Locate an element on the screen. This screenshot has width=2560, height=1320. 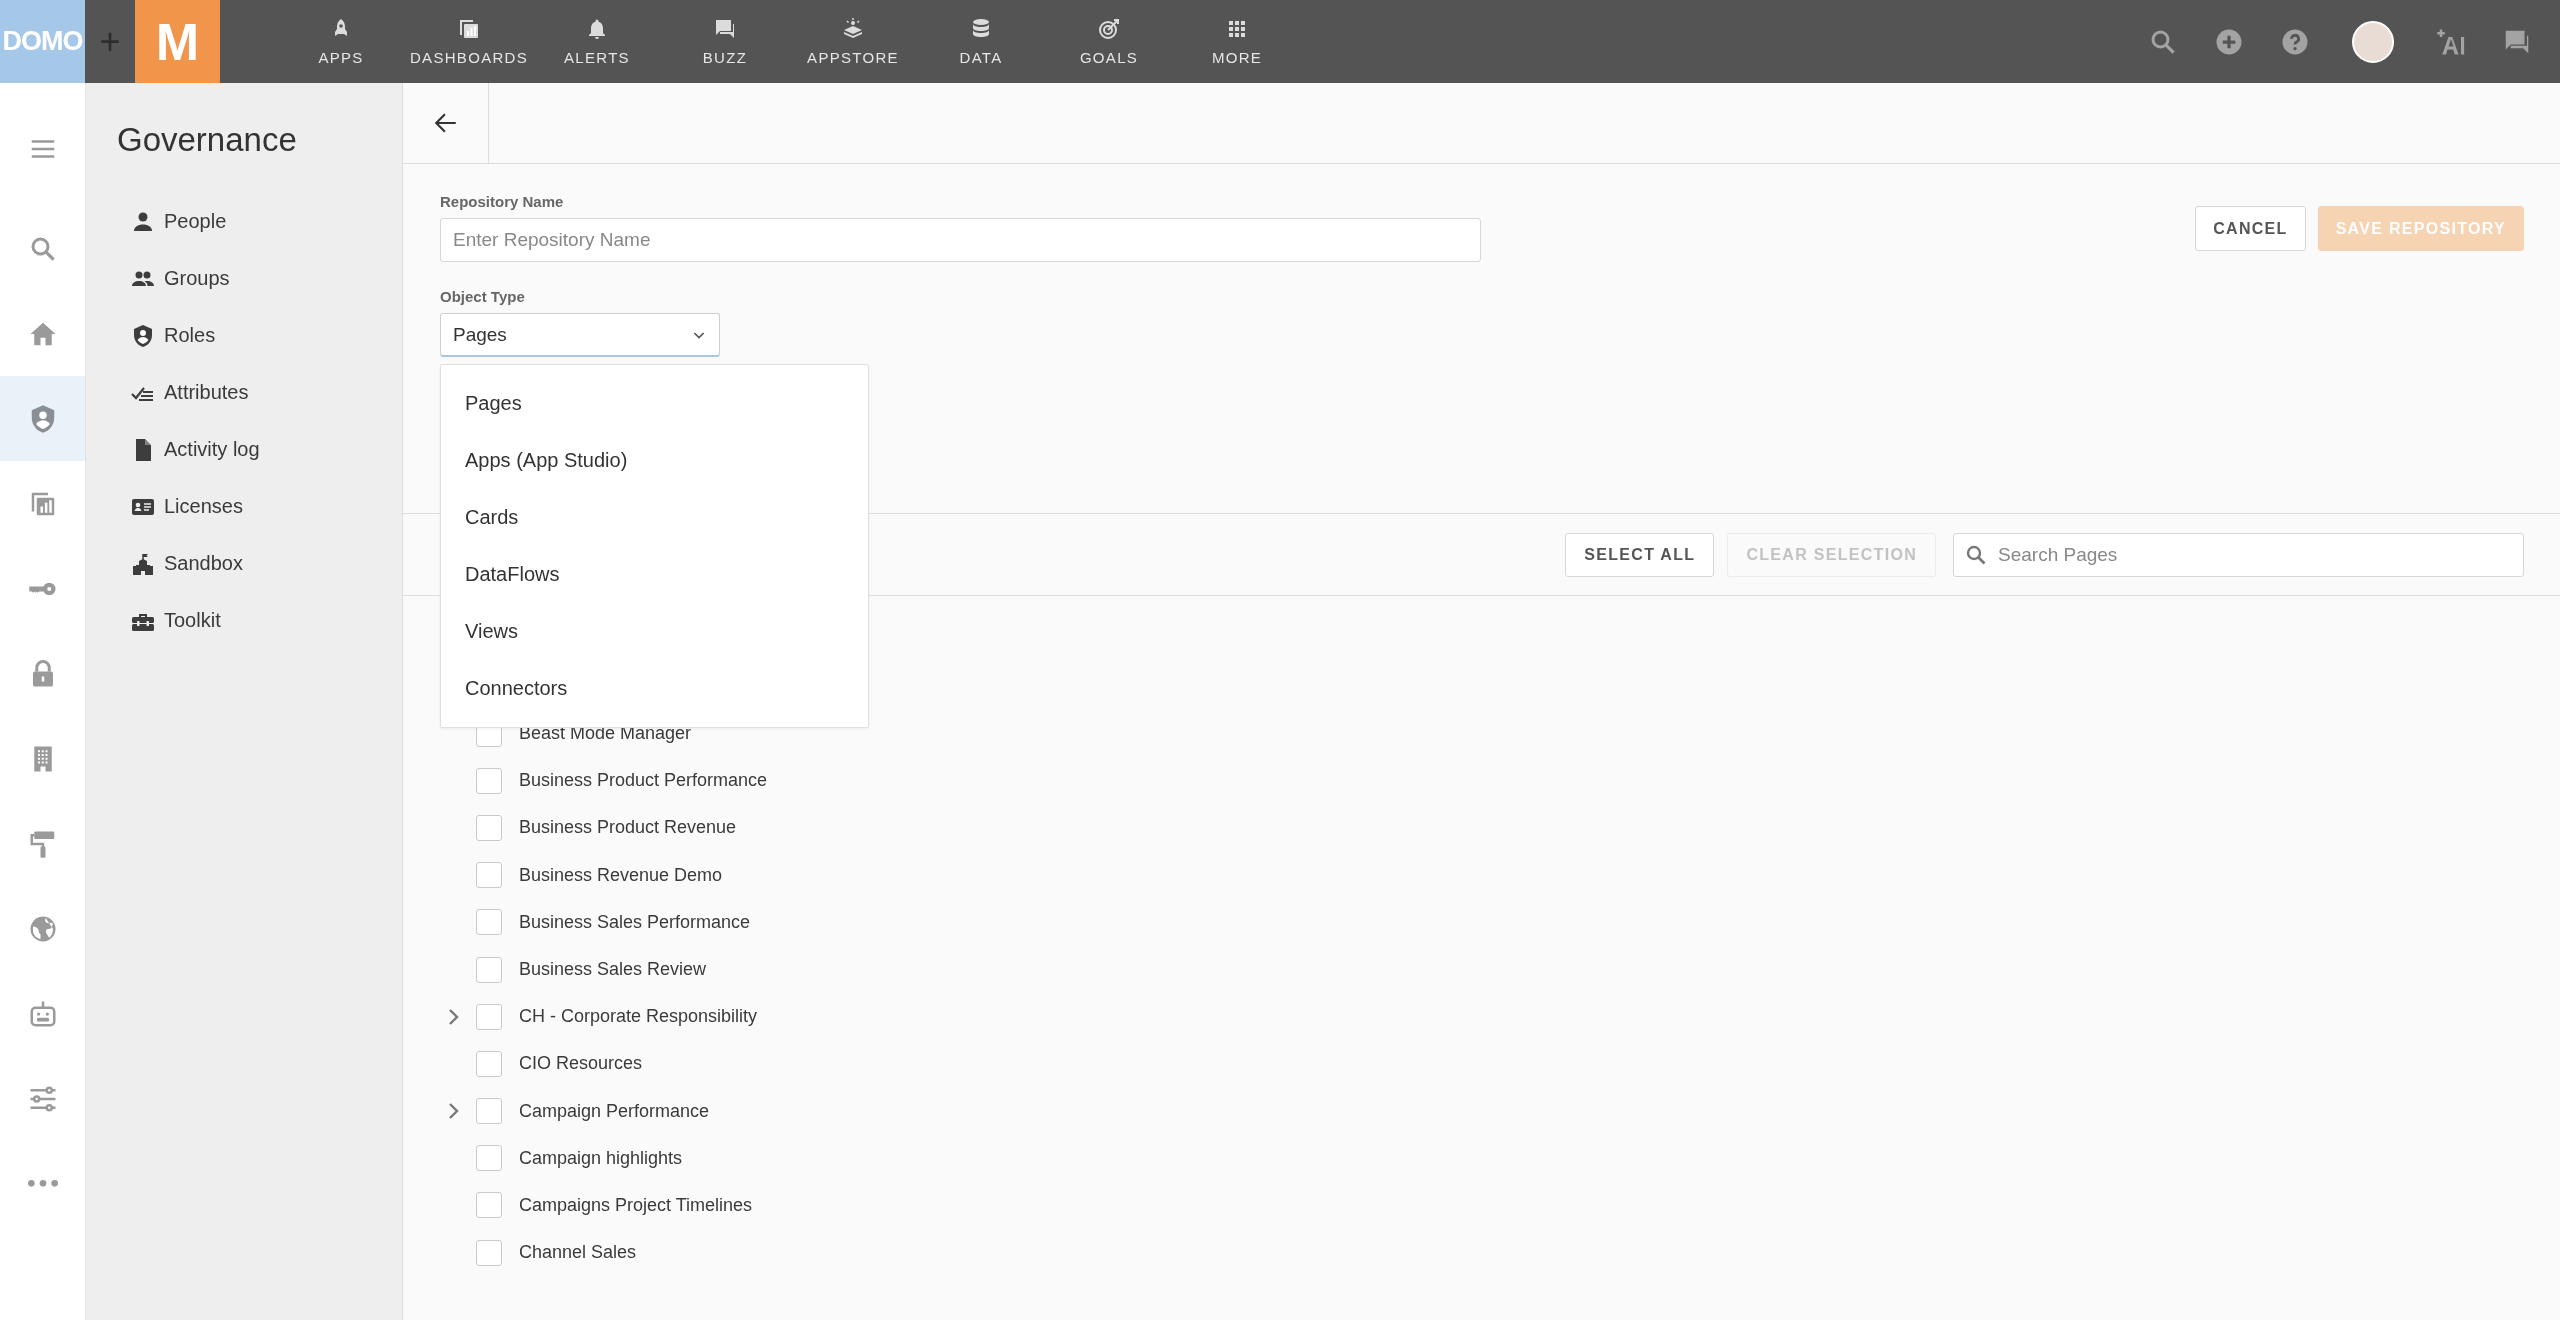
sidebar-item: Licenses is located at coordinates (259, 506).